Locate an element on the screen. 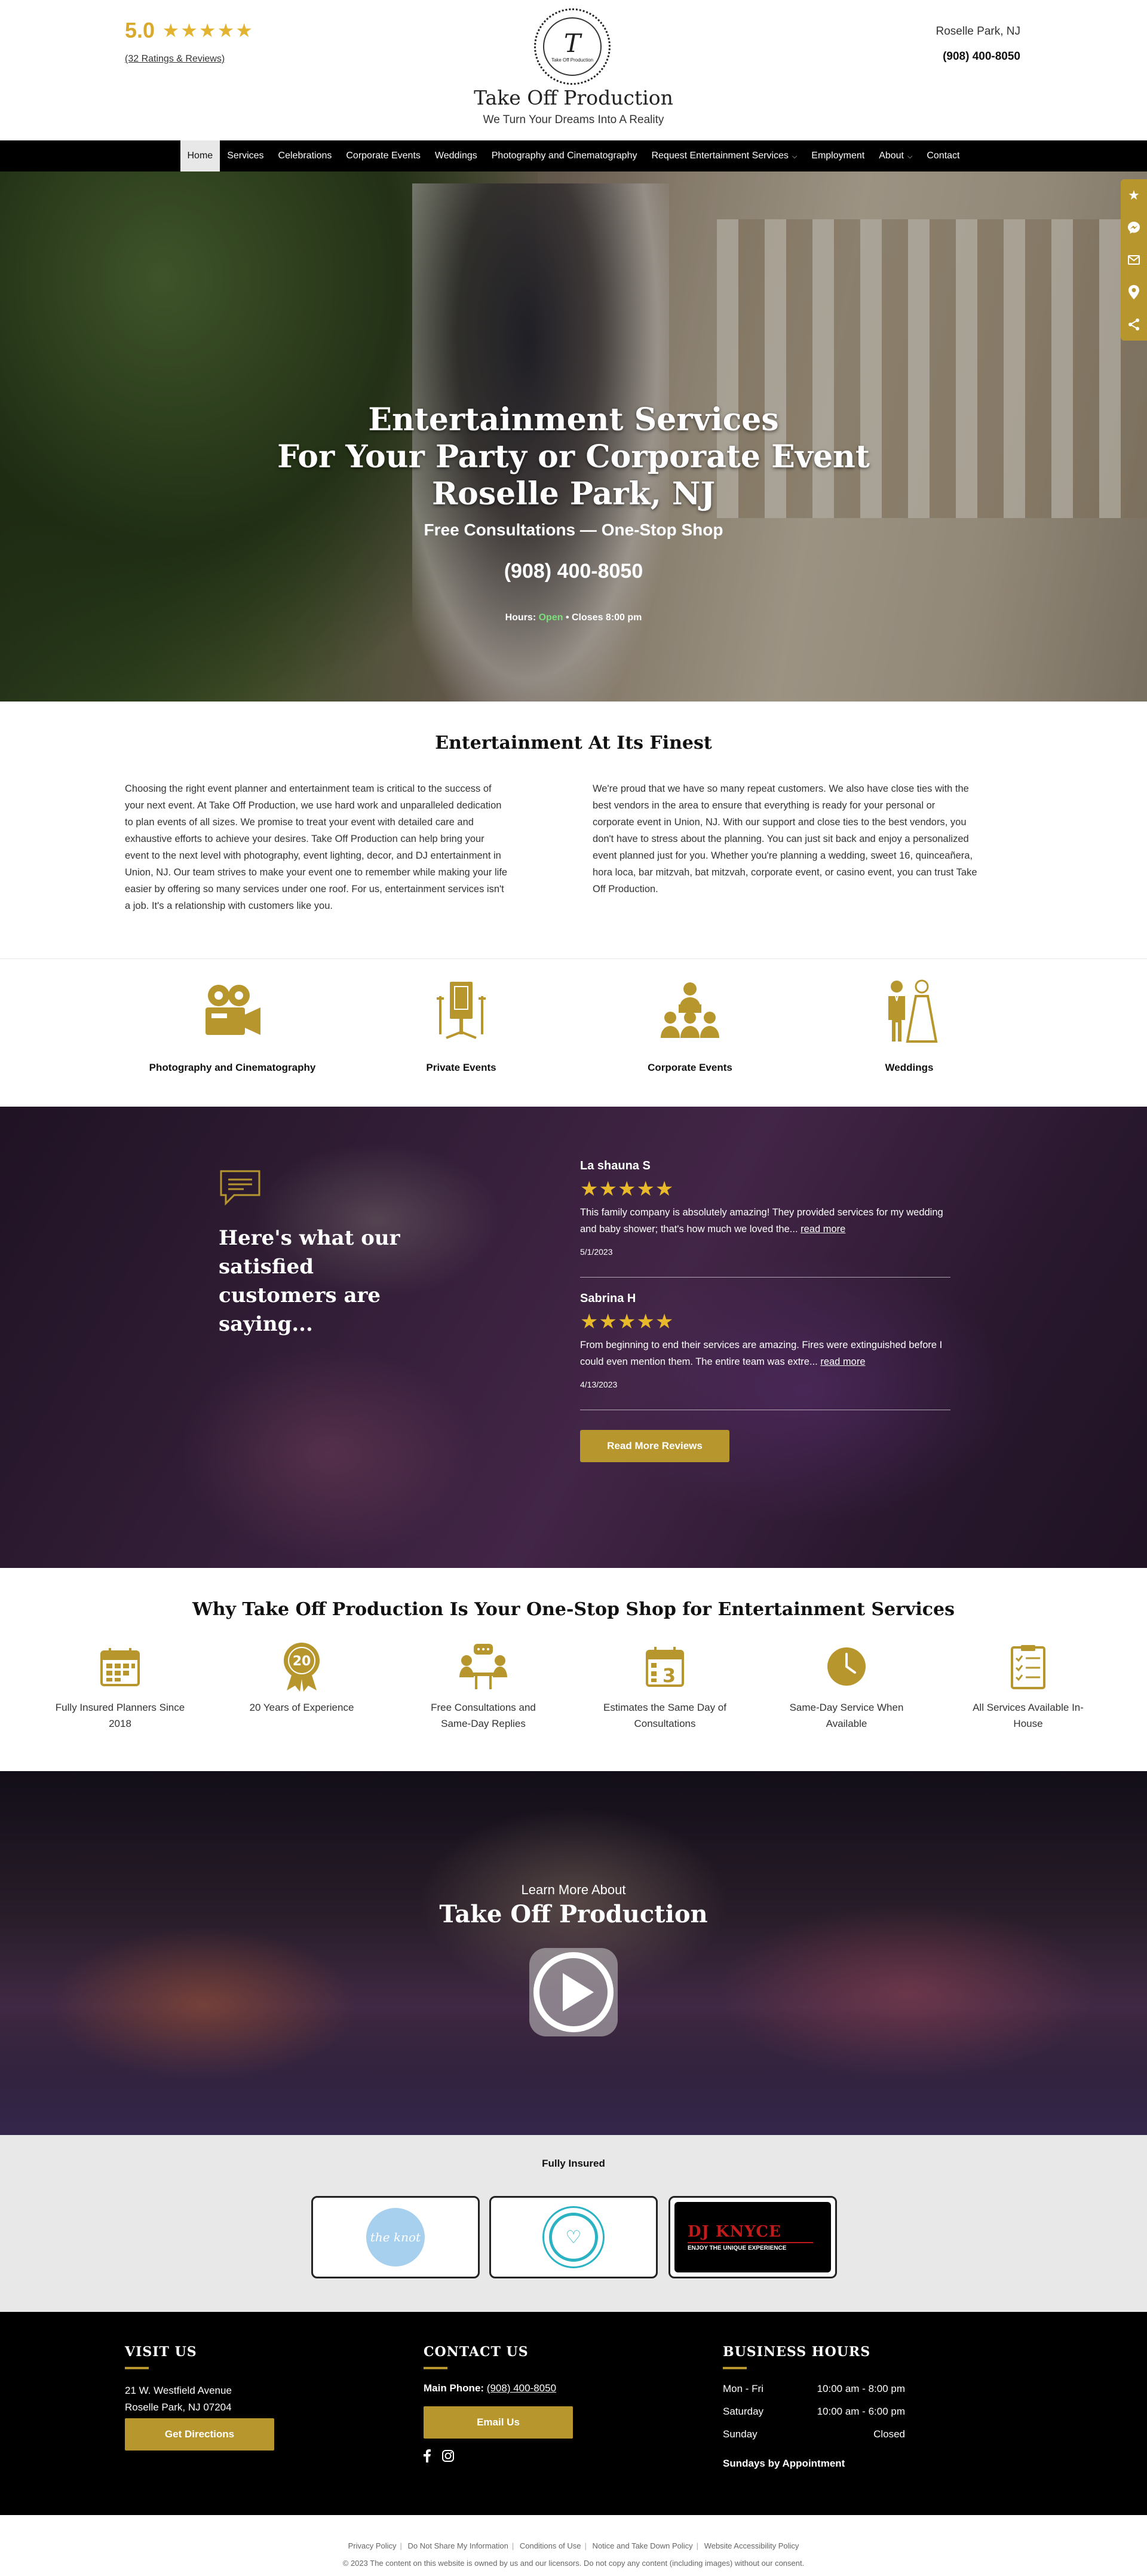 This screenshot has height=2576, width=1147. partner-card-dj: DJ KNYCE ENJOY THE UNIQUE EXPERIENCE is located at coordinates (752, 2237).